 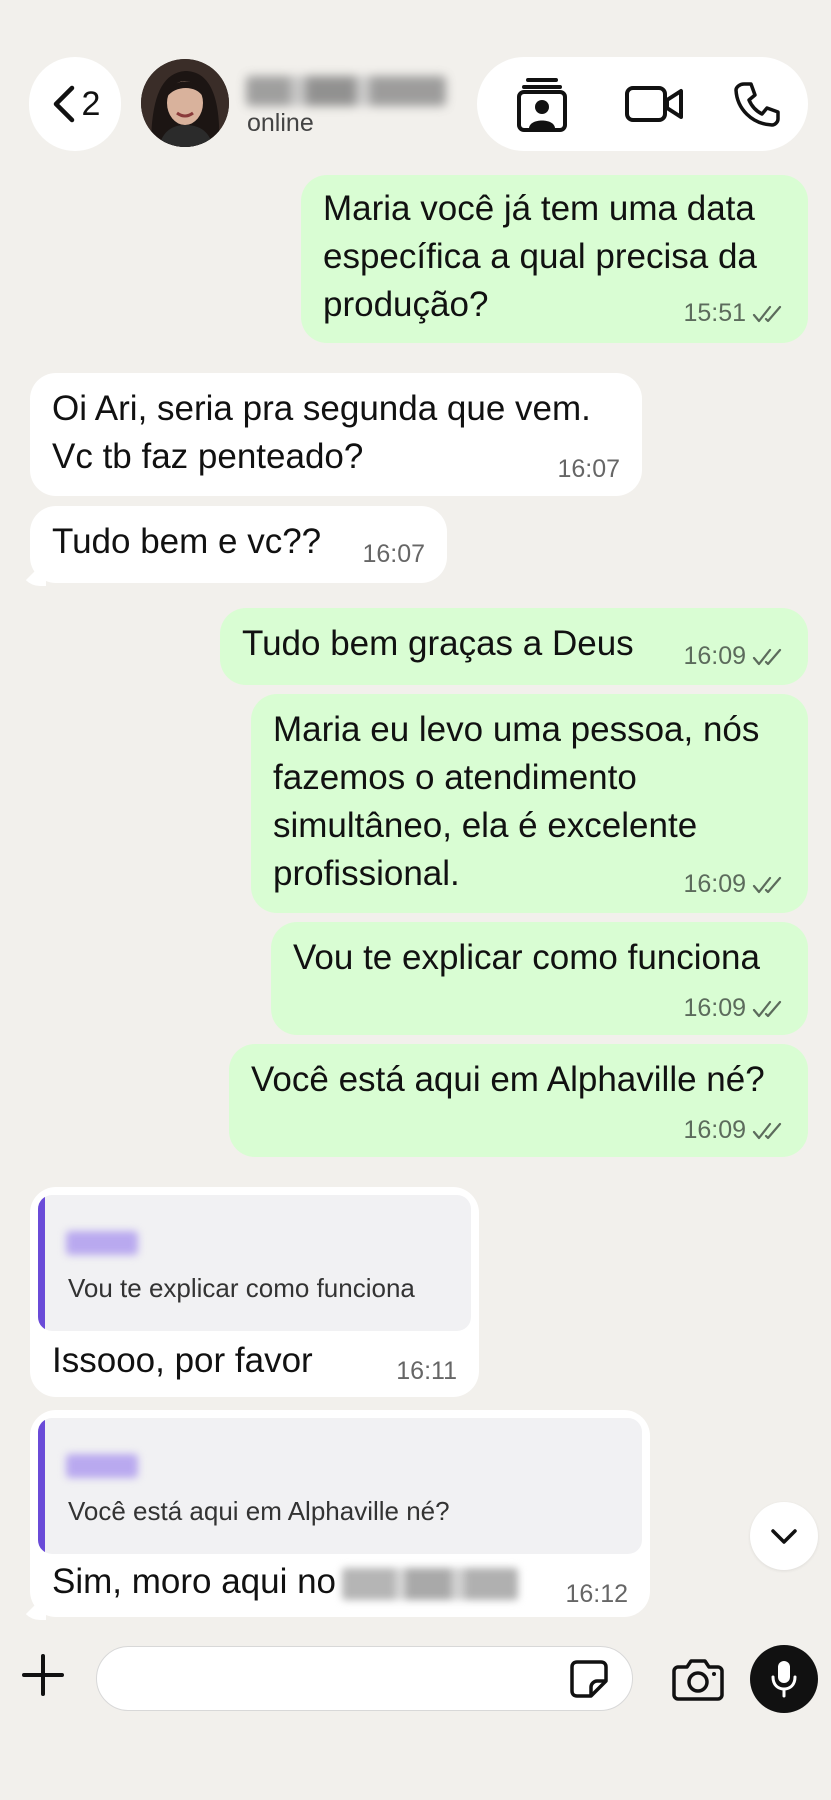 What do you see at coordinates (364, 1678) in the screenshot?
I see `message-input` at bounding box center [364, 1678].